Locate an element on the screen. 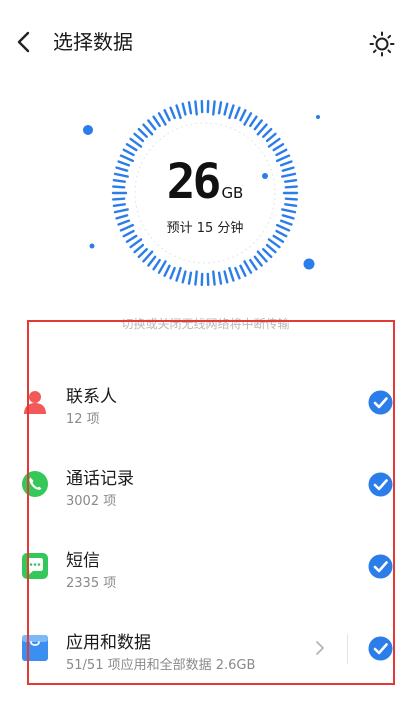  divider is located at coordinates (347, 649).